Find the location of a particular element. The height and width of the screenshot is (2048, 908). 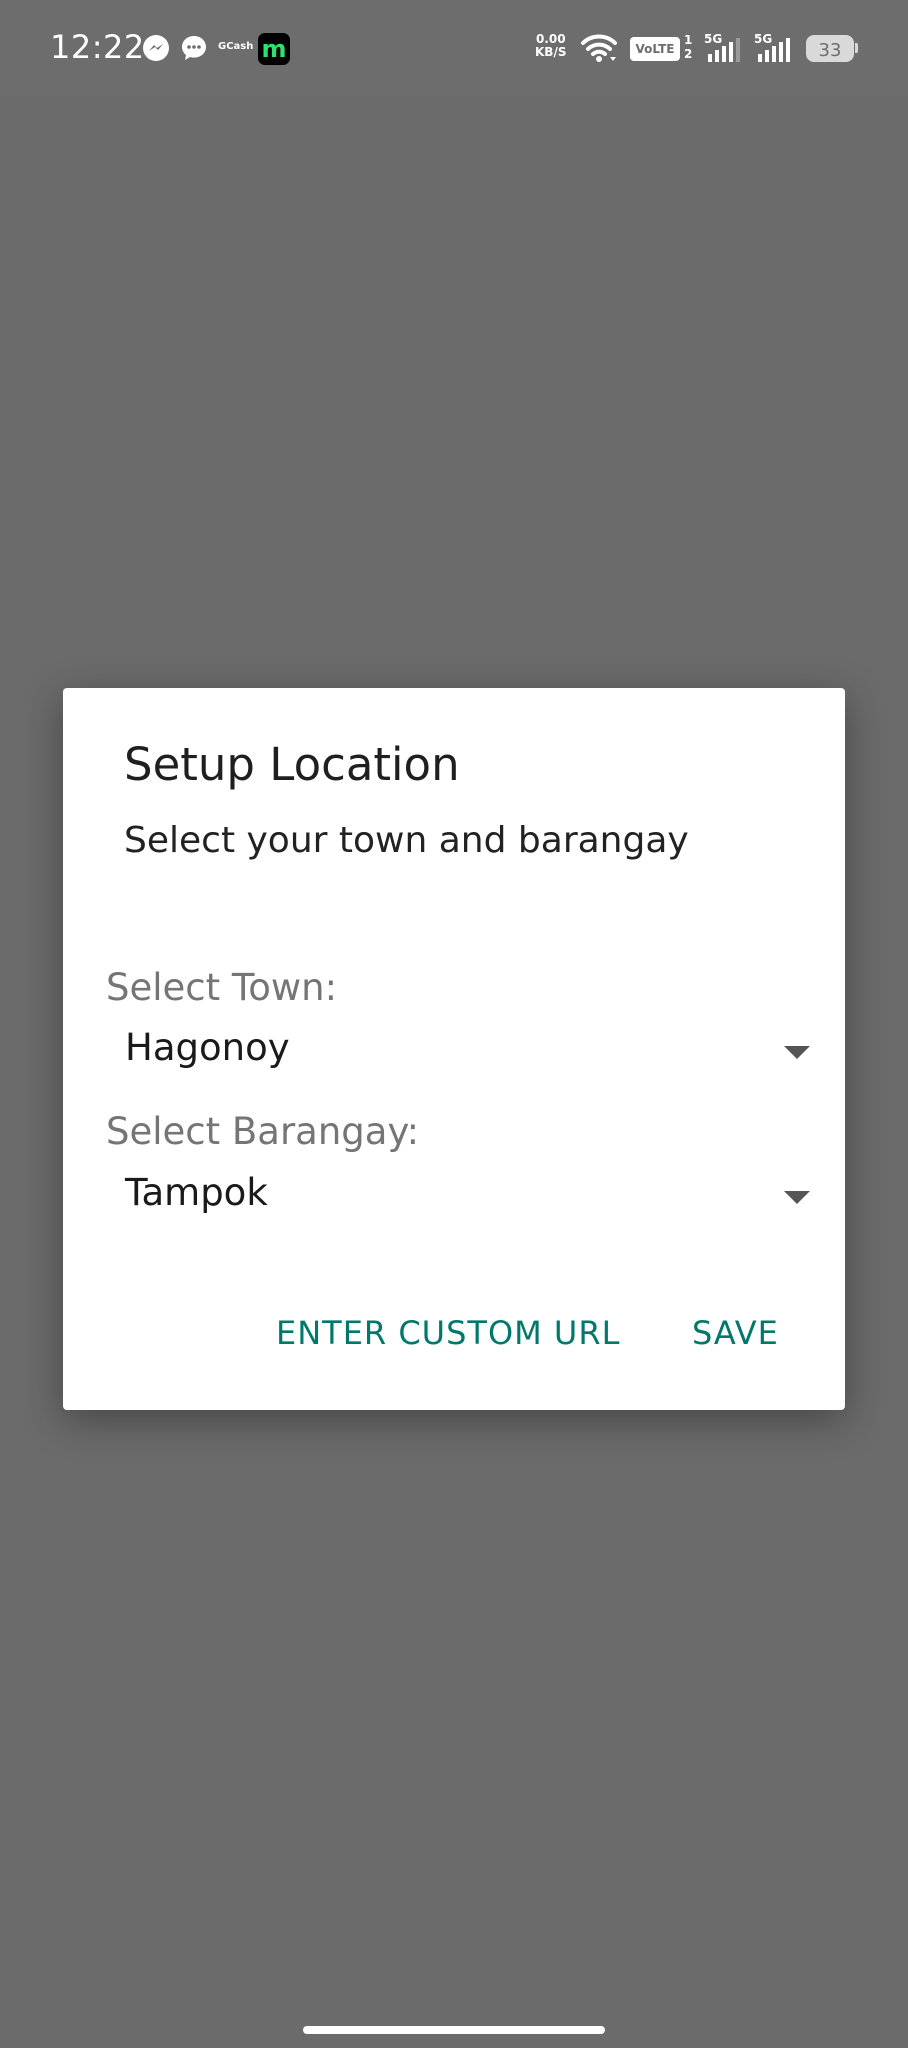

dialog-subtitle: Select your town and barangay is located at coordinates (406, 840).